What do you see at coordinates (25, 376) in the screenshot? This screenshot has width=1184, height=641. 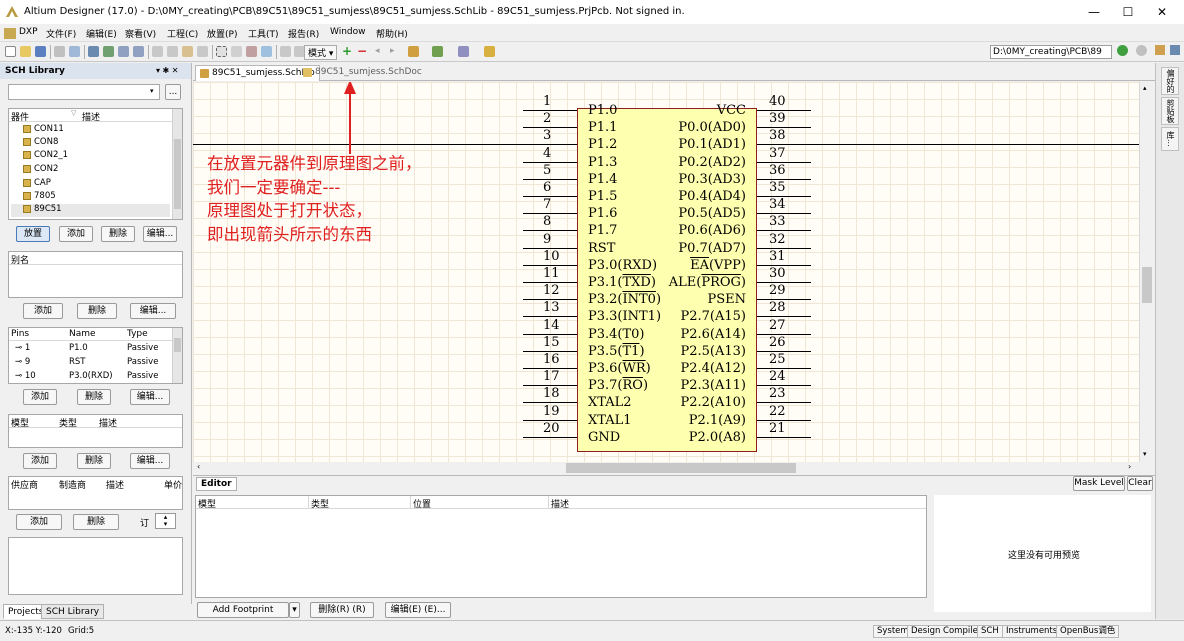 I see `table-row: ⊸ 10` at bounding box center [25, 376].